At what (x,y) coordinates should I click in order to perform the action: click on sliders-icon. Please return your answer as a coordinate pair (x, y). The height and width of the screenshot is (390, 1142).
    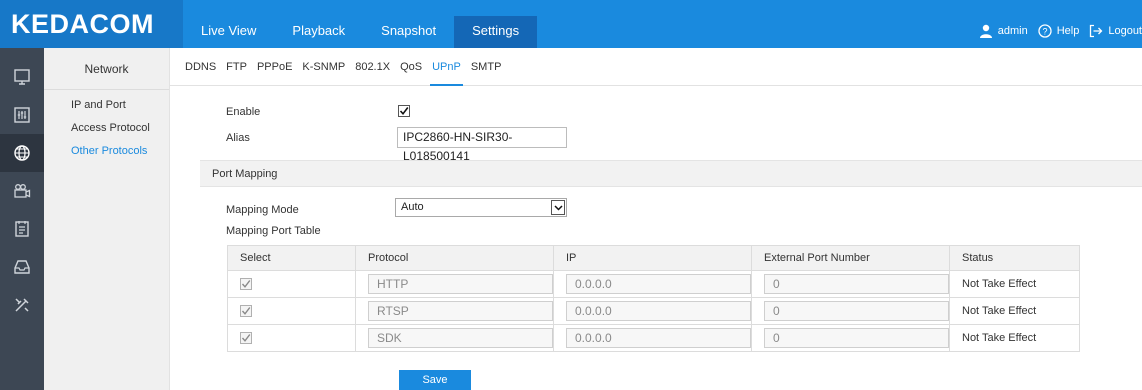
    Looking at the image, I should click on (22, 115).